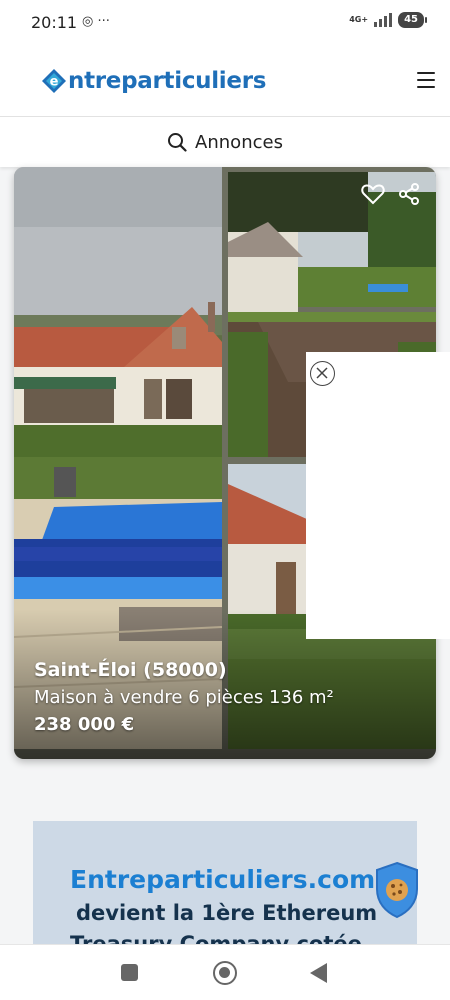  Describe the element at coordinates (223, 879) in the screenshot. I see `banner-headline: Entreparticuliers.com` at that location.